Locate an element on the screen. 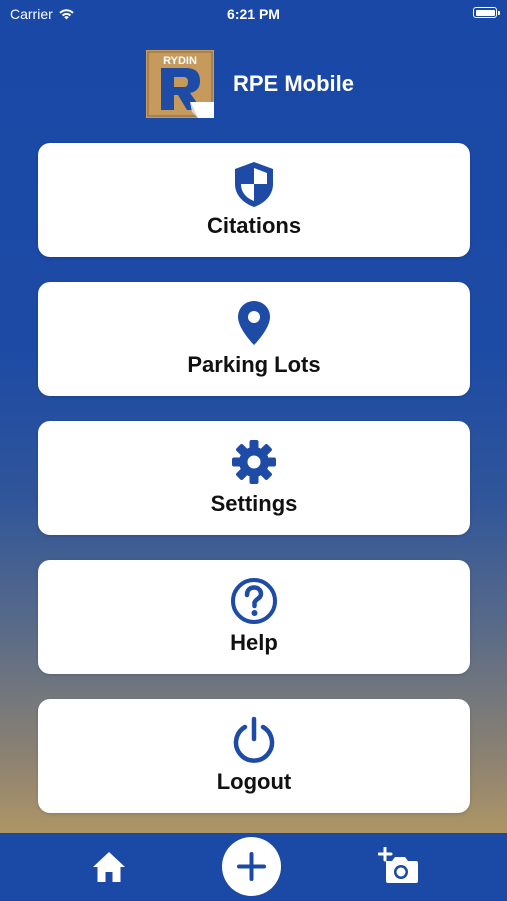  help-circle-icon is located at coordinates (254, 601).